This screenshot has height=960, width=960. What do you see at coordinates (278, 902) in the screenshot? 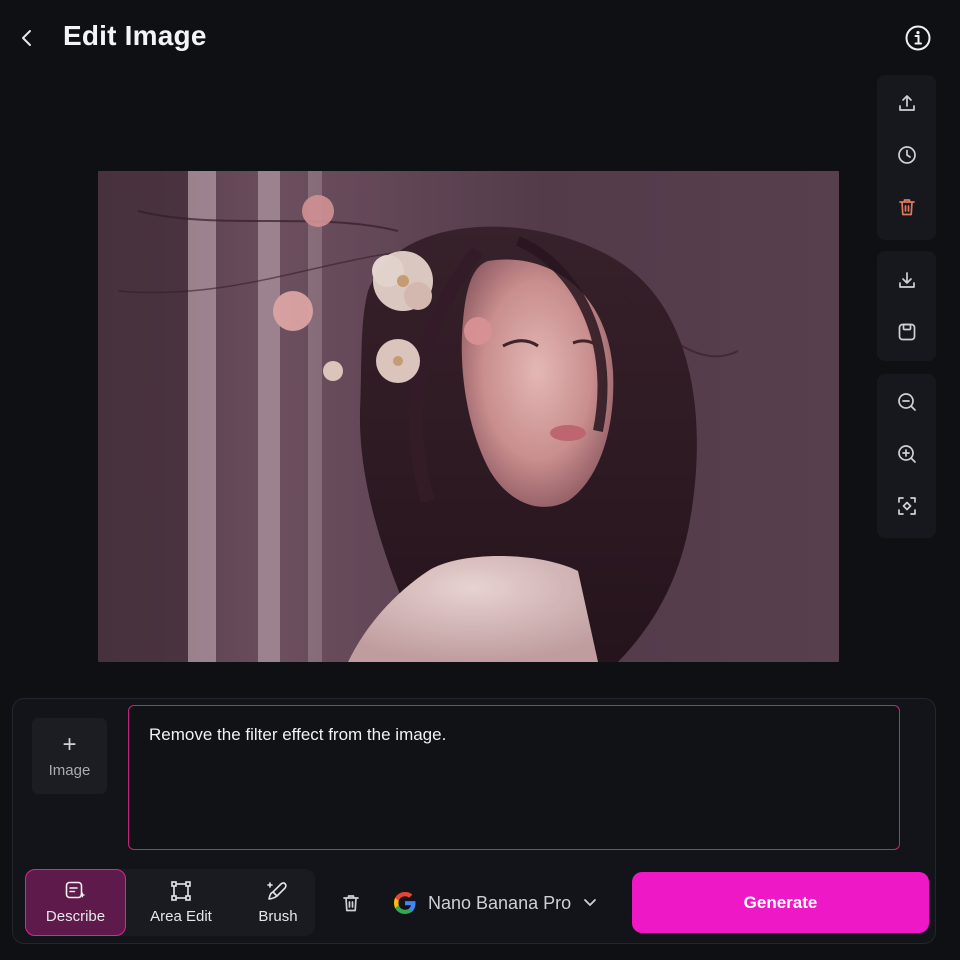
I see `mode-brush-button: Brush` at bounding box center [278, 902].